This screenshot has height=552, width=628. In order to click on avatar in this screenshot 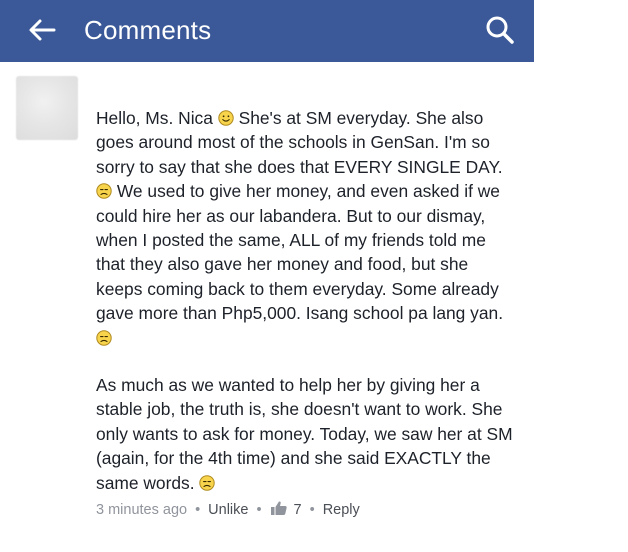, I will do `click(47, 108)`.